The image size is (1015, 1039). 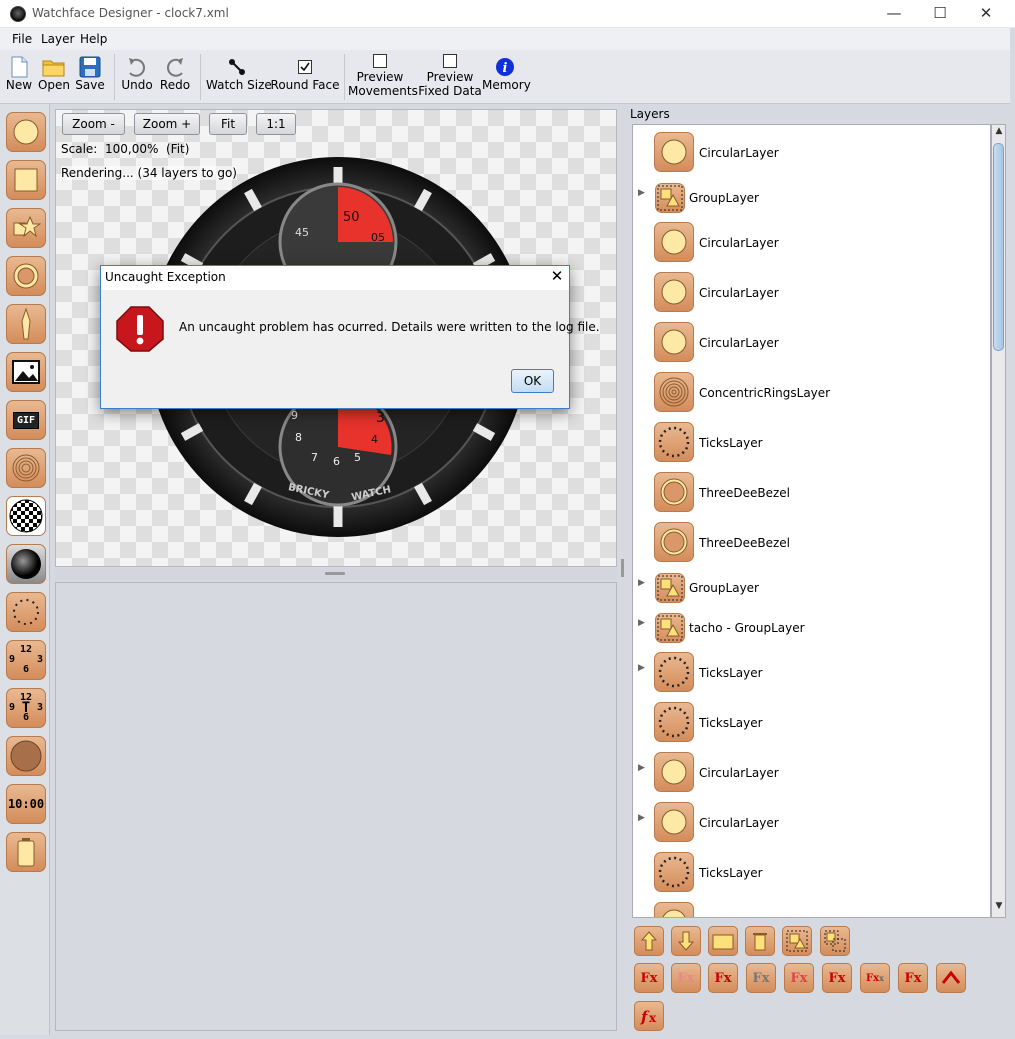 What do you see at coordinates (26, 372) in the screenshot?
I see `add-image-layer-button` at bounding box center [26, 372].